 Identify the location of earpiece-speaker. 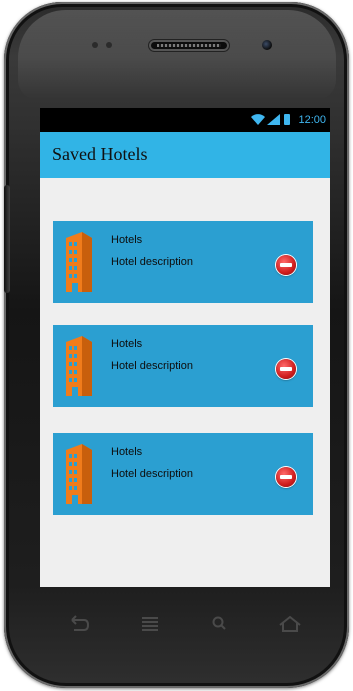
(189, 45).